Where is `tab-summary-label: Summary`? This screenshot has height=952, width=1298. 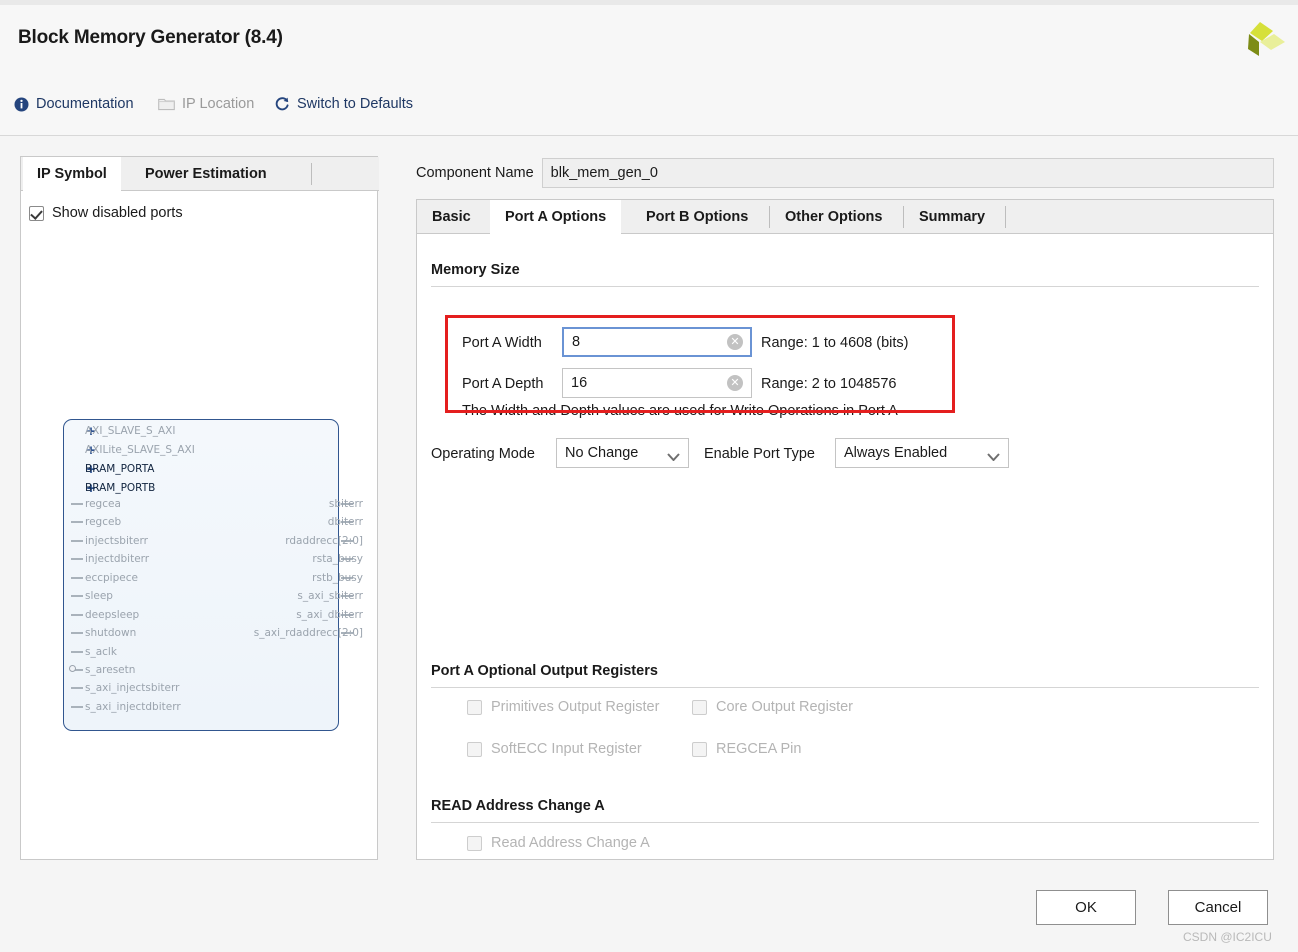
tab-summary-label: Summary is located at coordinates (952, 217).